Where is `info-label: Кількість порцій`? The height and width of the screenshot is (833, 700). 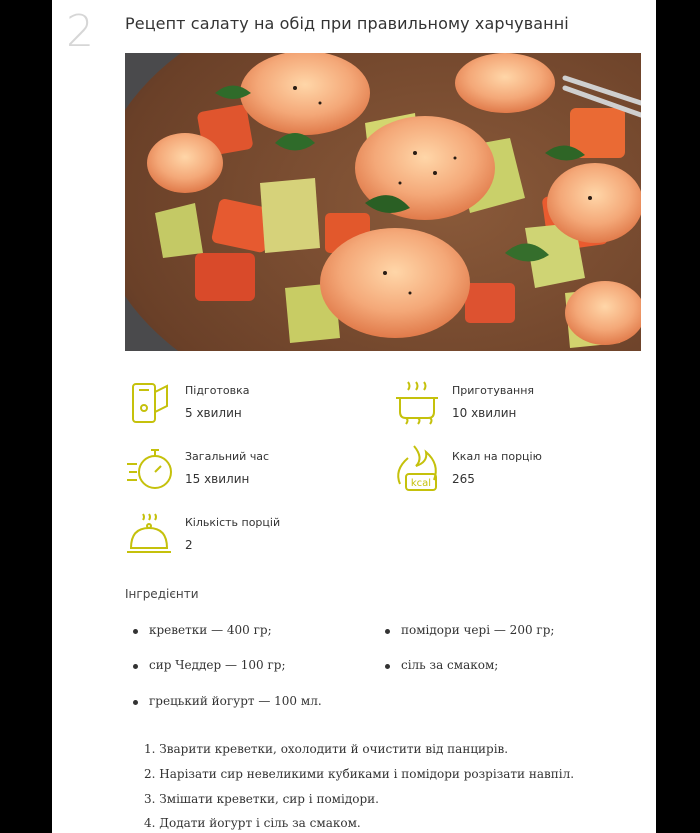
info-label: Кількість порцій is located at coordinates (233, 522).